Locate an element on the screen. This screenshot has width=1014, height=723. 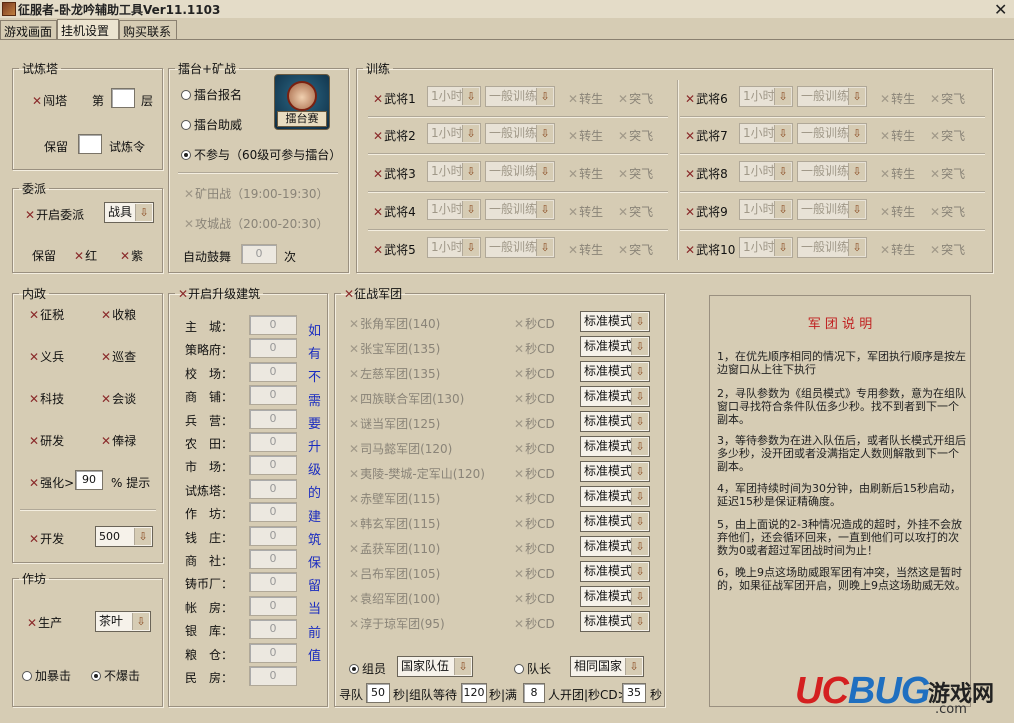
siege-battle-checkbox: ✕攻城战（20:00-20:30） is located at coordinates (256, 223).